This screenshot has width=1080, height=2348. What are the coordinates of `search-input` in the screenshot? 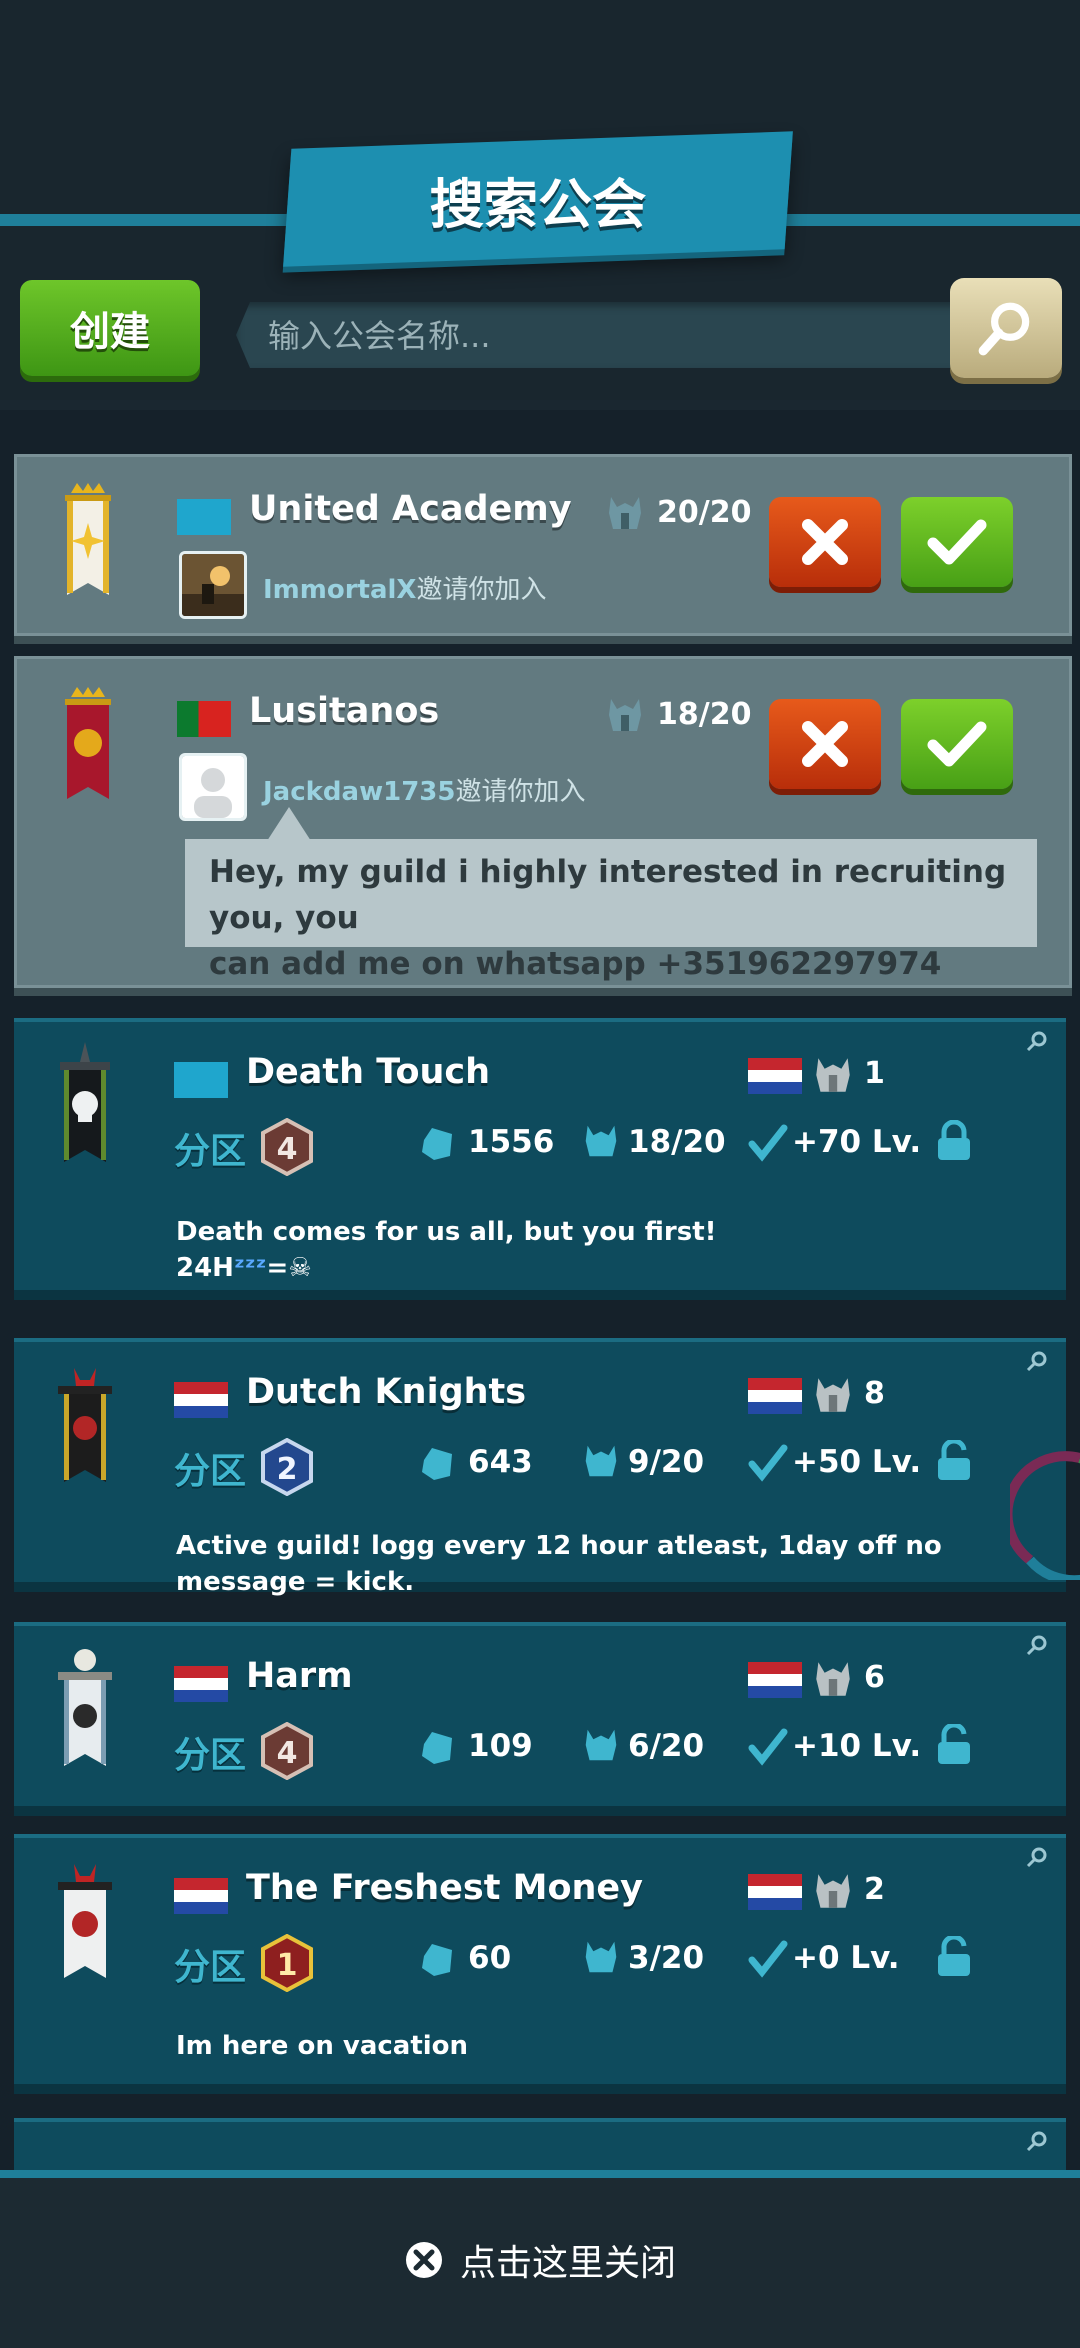 It's located at (608, 335).